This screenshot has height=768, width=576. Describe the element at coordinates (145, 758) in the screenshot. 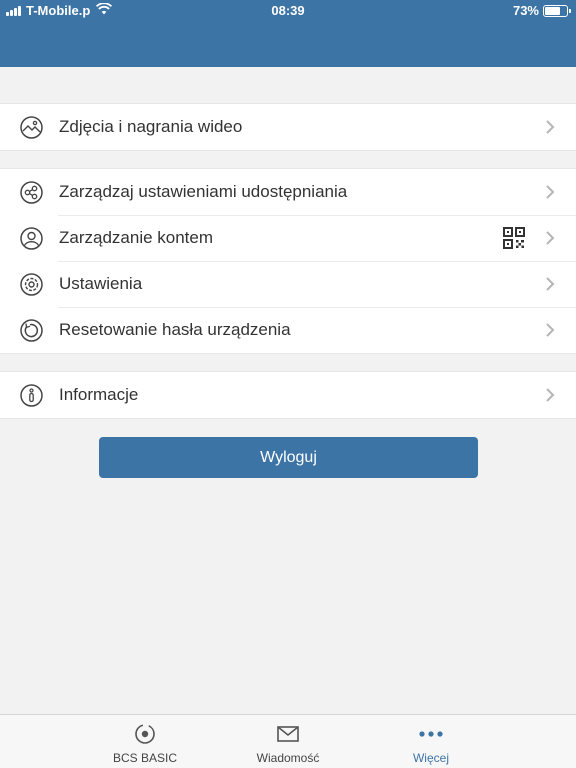

I see `tab-label: BCS BASIC` at that location.